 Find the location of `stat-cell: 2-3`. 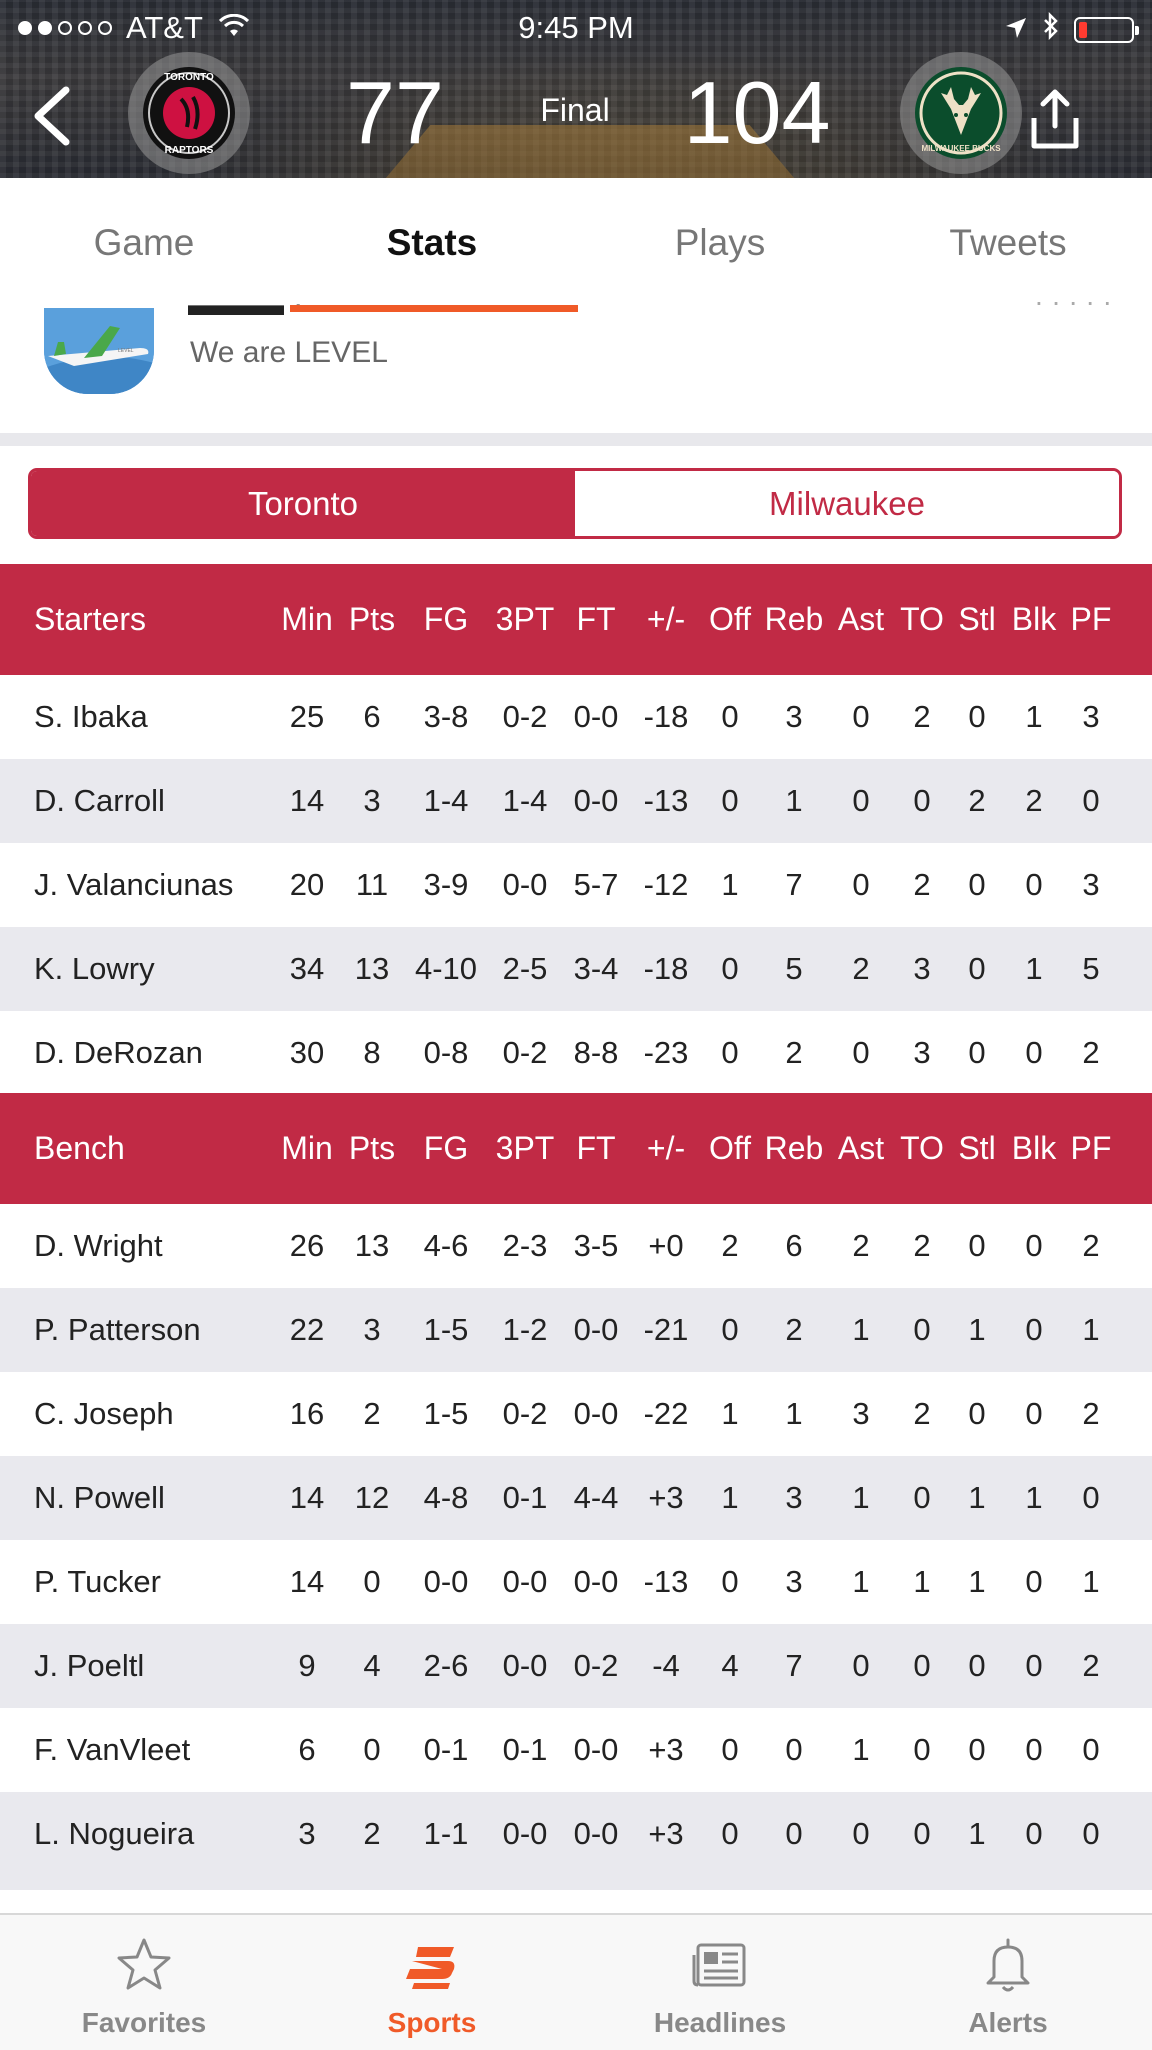

stat-cell: 2-3 is located at coordinates (525, 1245).